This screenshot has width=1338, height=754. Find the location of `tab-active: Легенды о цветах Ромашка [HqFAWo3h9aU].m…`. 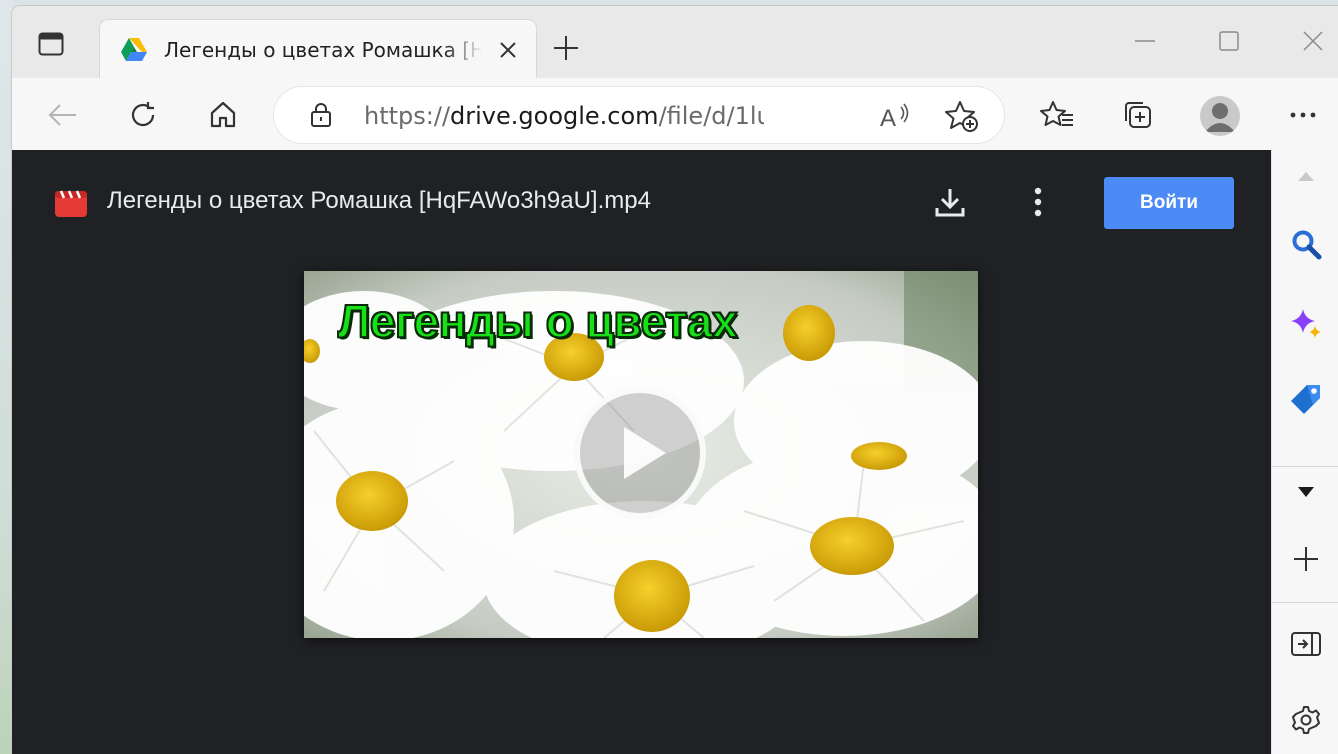

tab-active: Легенды о цветах Ромашка [HqFAWo3h9aU].m… is located at coordinates (318, 49).